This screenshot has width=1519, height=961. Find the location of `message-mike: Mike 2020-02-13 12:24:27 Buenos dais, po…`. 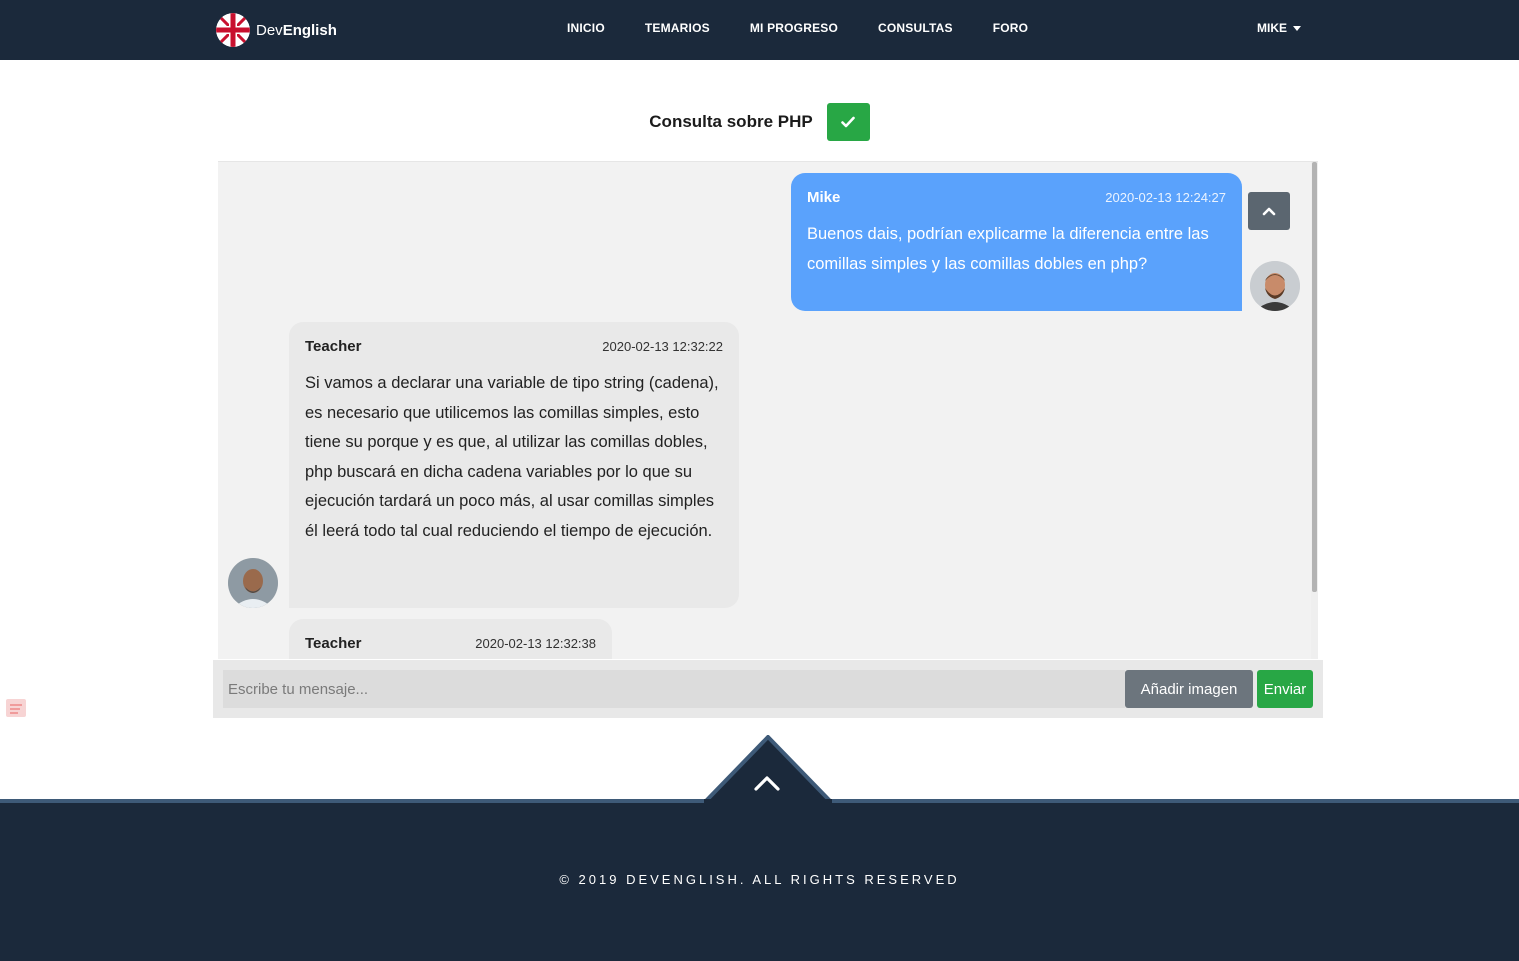

message-mike: Mike 2020-02-13 12:24:27 Buenos dais, po… is located at coordinates (1016, 242).